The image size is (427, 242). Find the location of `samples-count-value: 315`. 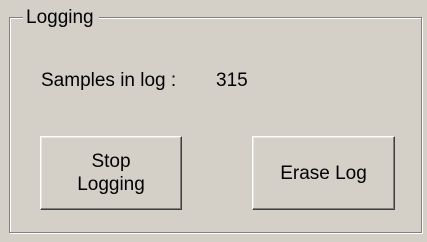

samples-count-value: 315 is located at coordinates (232, 80).